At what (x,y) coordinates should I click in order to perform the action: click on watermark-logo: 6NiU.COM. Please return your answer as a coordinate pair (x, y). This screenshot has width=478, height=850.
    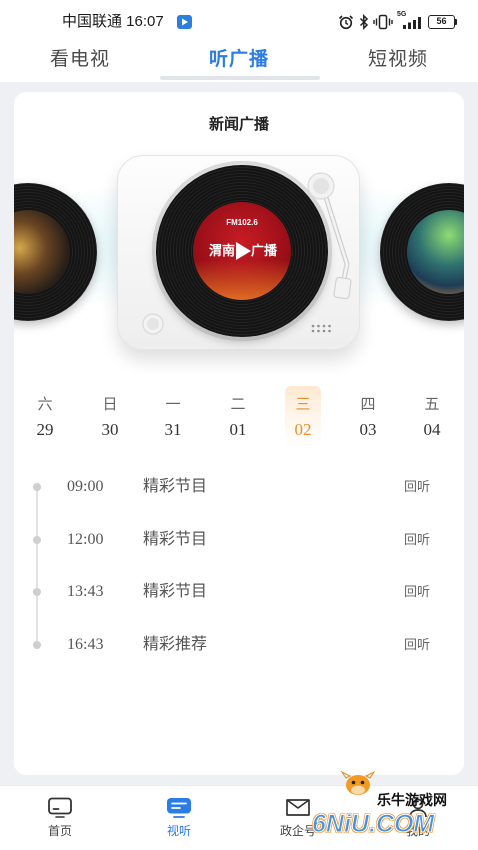
    Looking at the image, I should click on (373, 824).